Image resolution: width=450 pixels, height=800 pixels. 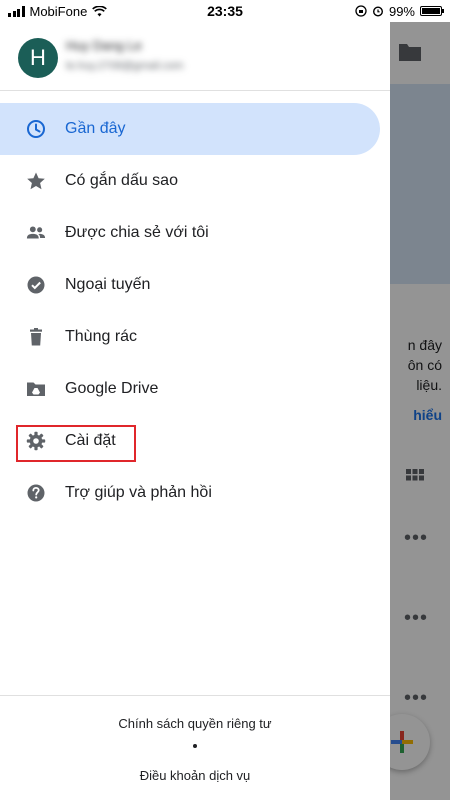 I want to click on signal-icon, so click(x=16, y=11).